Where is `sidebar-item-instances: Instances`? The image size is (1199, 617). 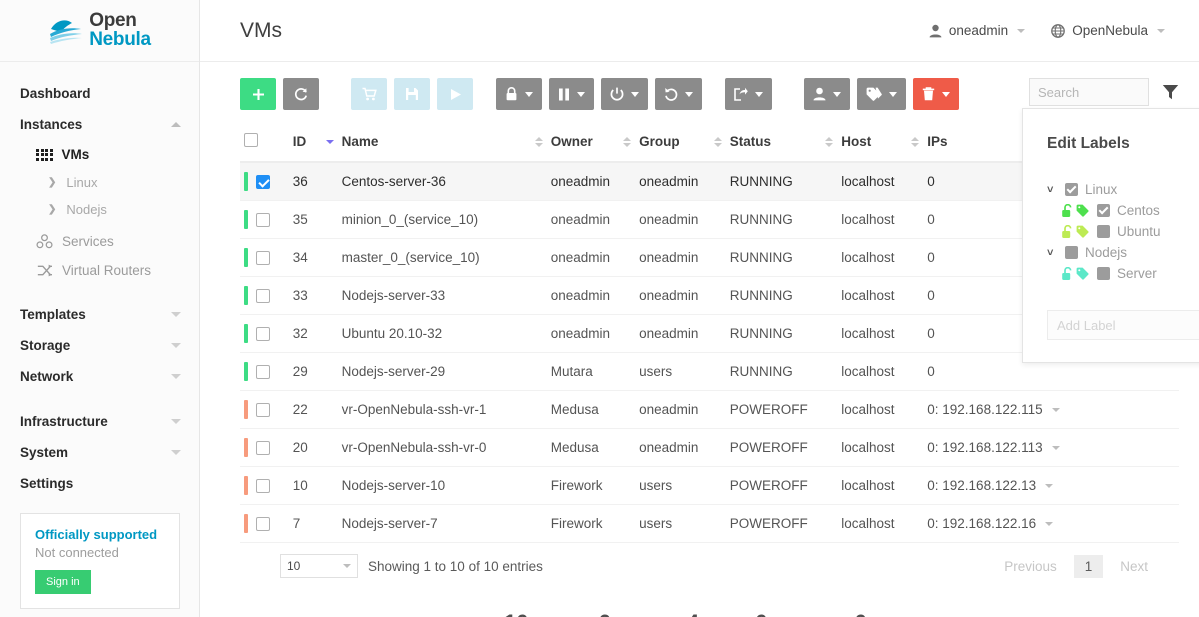 sidebar-item-instances: Instances is located at coordinates (99, 124).